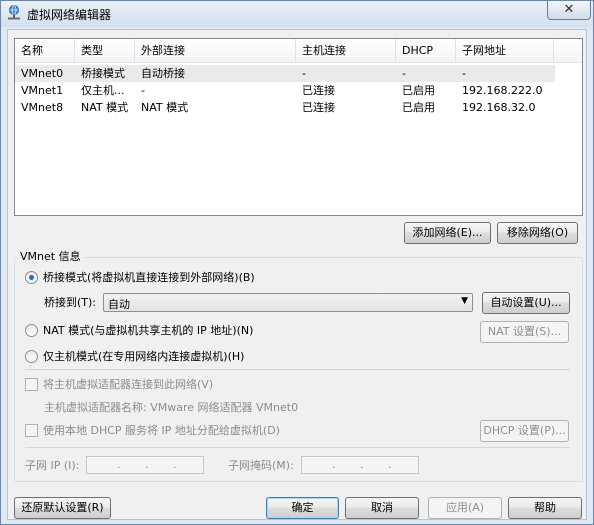  What do you see at coordinates (499, 107) in the screenshot?
I see `cell-subnet: 192.168.32.0` at bounding box center [499, 107].